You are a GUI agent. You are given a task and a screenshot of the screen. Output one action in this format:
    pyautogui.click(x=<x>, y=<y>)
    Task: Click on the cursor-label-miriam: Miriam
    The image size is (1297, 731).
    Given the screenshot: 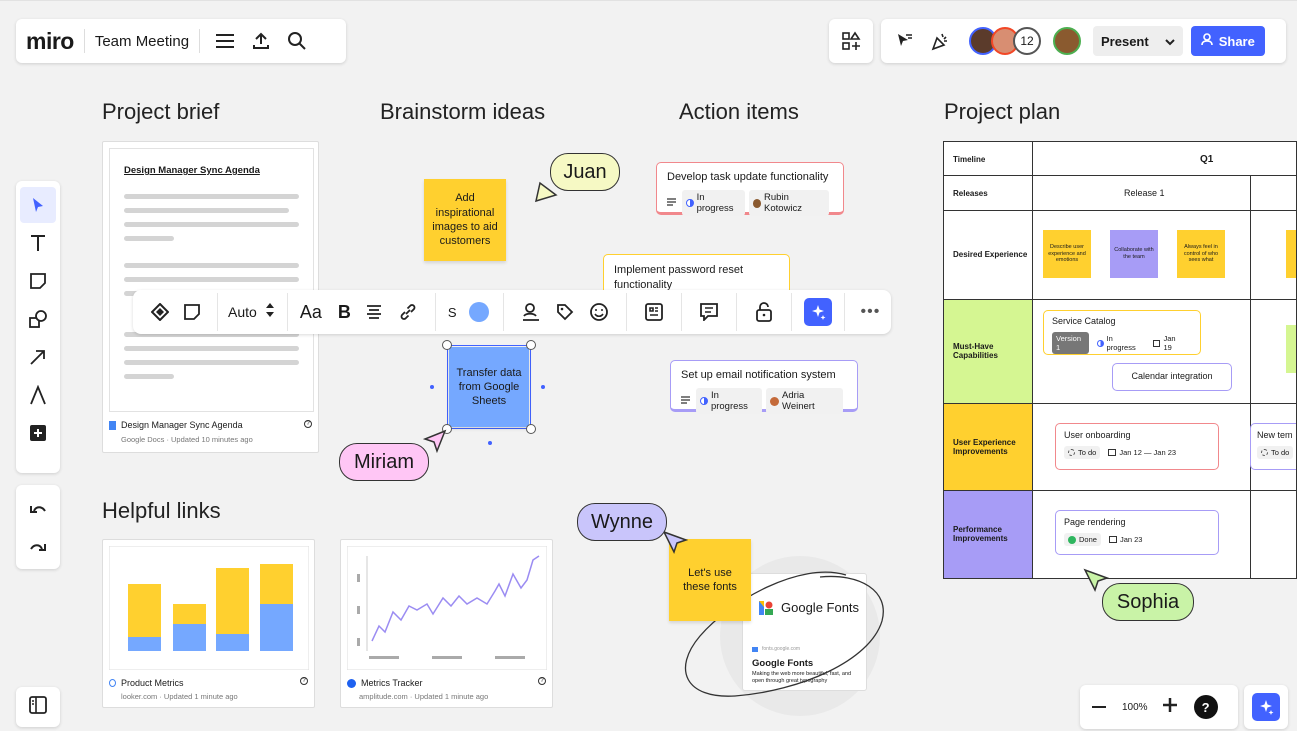 What is the action you would take?
    pyautogui.click(x=384, y=462)
    